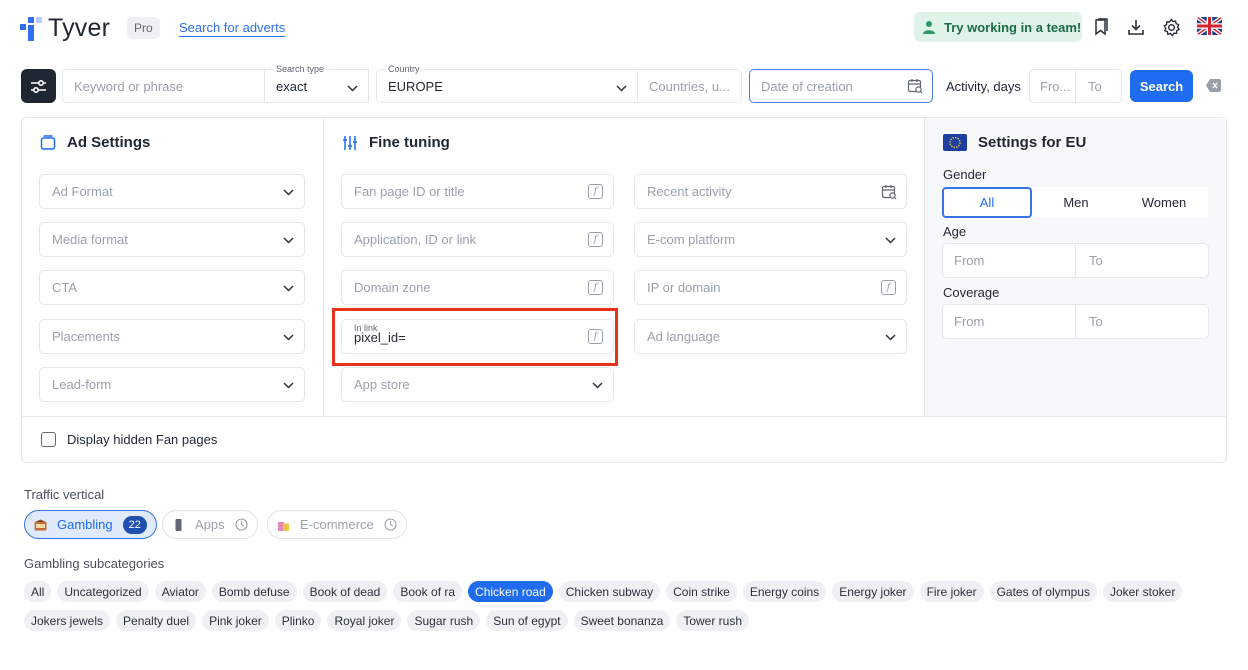 The width and height of the screenshot is (1248, 670). What do you see at coordinates (82, 191) in the screenshot?
I see `ad-format-label: Ad Format` at bounding box center [82, 191].